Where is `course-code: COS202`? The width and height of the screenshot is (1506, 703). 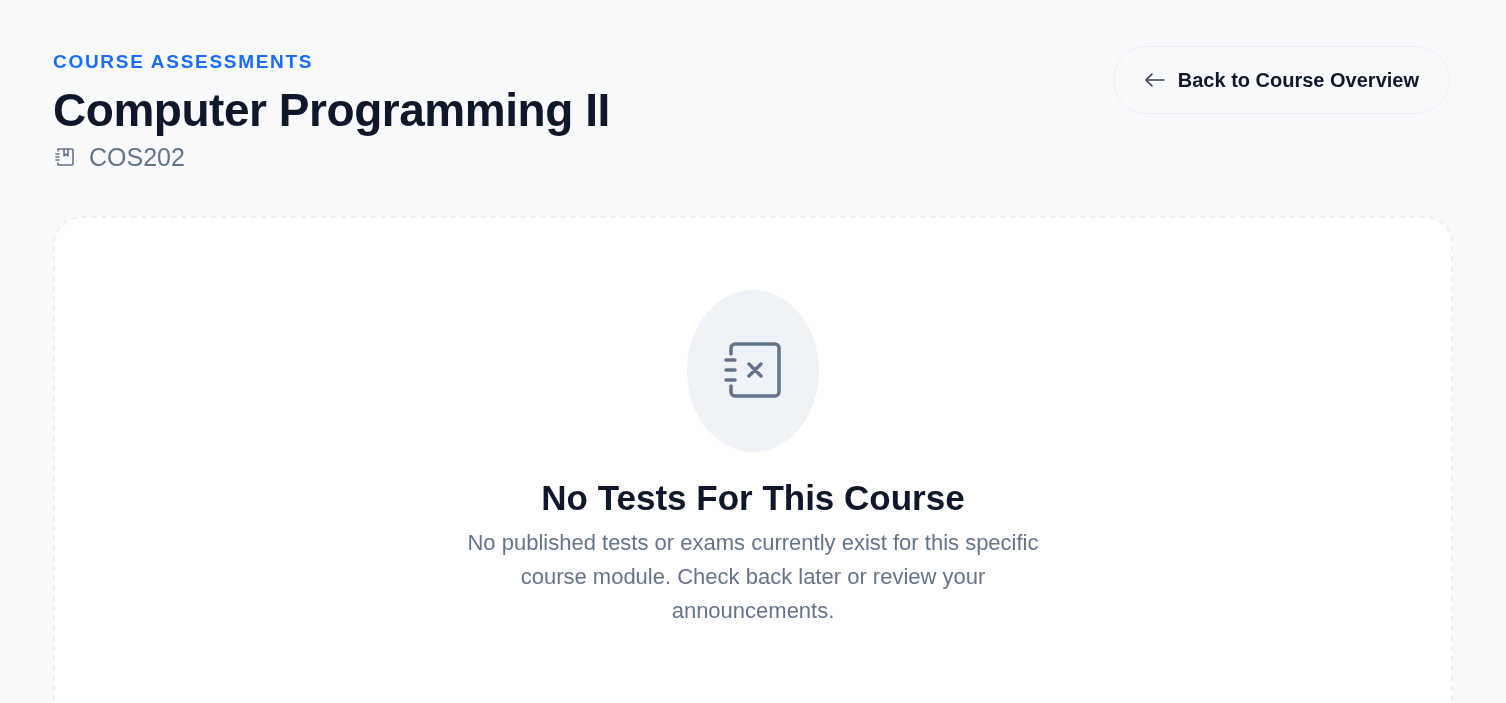
course-code: COS202 is located at coordinates (137, 157).